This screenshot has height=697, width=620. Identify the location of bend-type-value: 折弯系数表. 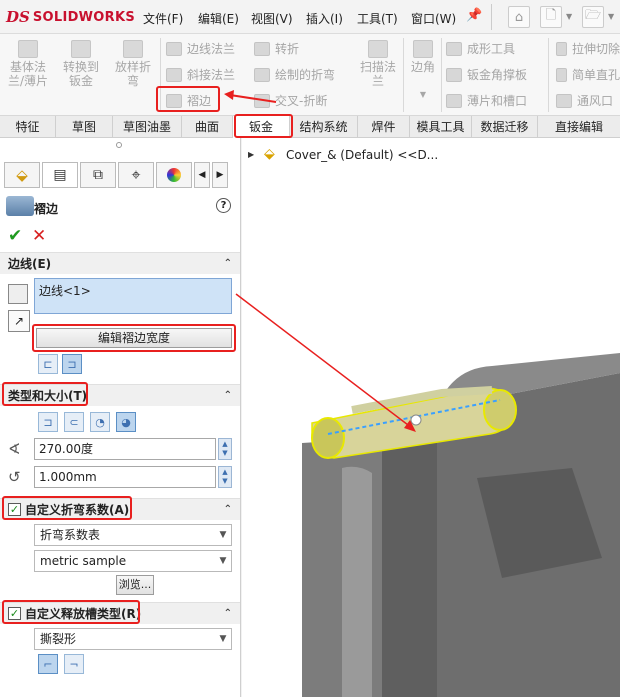
(70, 535).